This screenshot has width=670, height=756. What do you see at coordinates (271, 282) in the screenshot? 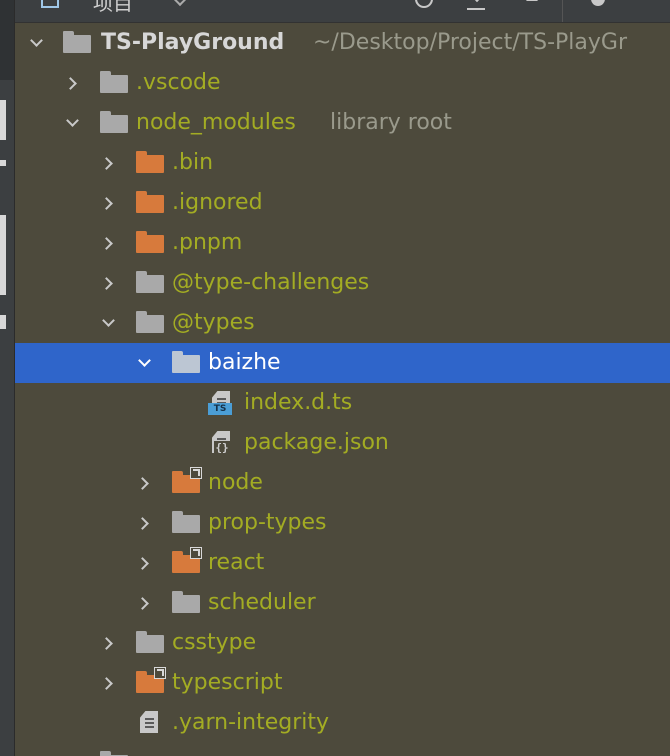
I see `tree-item-label: @type-challenges` at bounding box center [271, 282].